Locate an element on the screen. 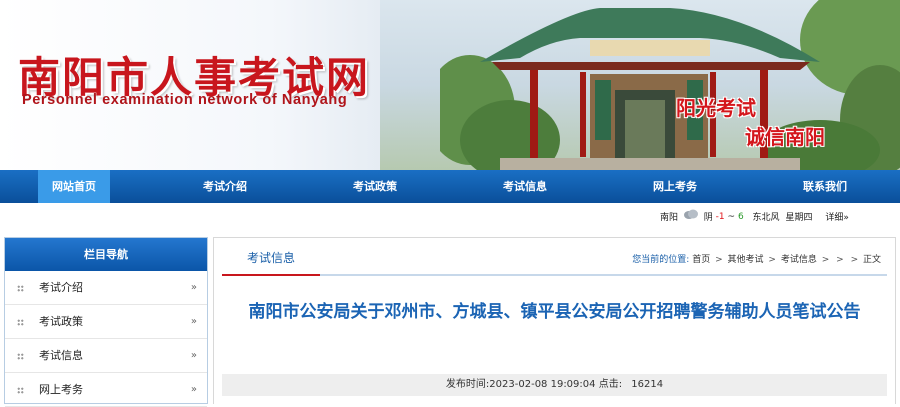 The height and width of the screenshot is (407, 900). published-date: 2023-02-08 19:09:04 is located at coordinates (542, 384).